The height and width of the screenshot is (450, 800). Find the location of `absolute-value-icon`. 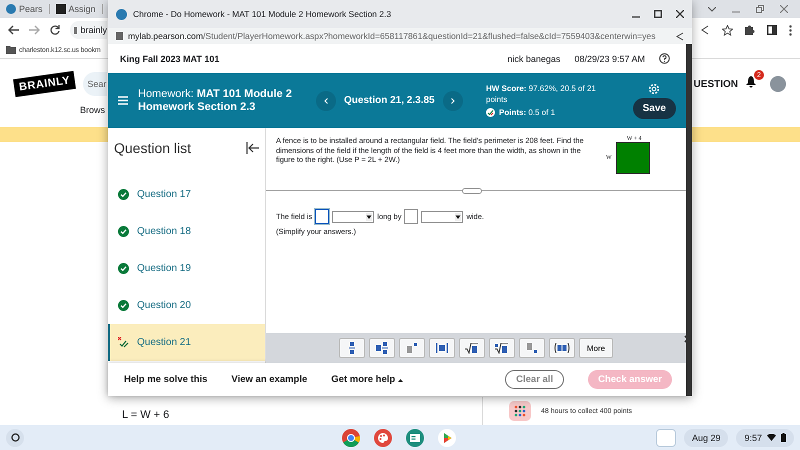

absolute-value-icon is located at coordinates (442, 348).